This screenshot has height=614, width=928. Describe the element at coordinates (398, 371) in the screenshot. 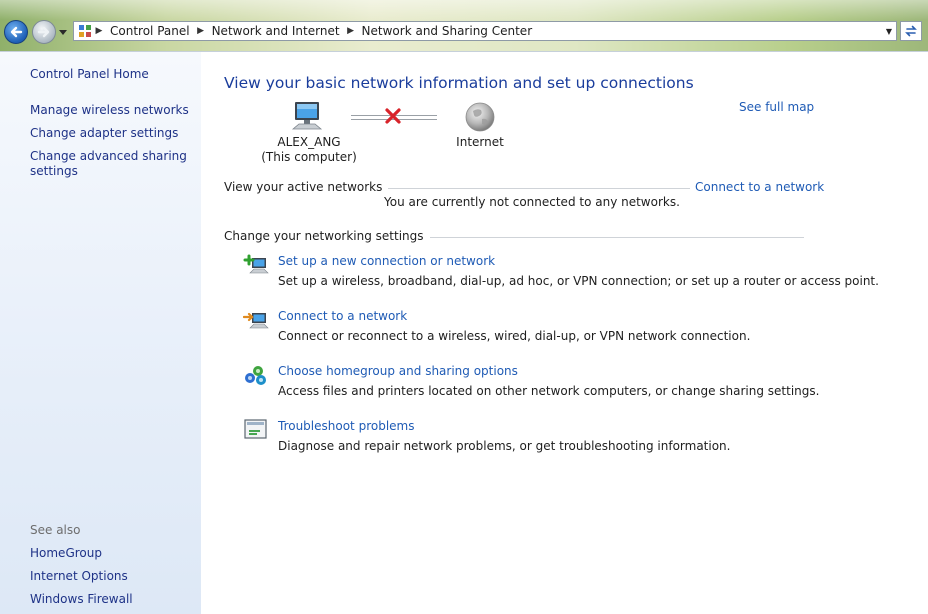

I see `homegroup-sharing-options-link: Choose homegroup and sharing options` at that location.